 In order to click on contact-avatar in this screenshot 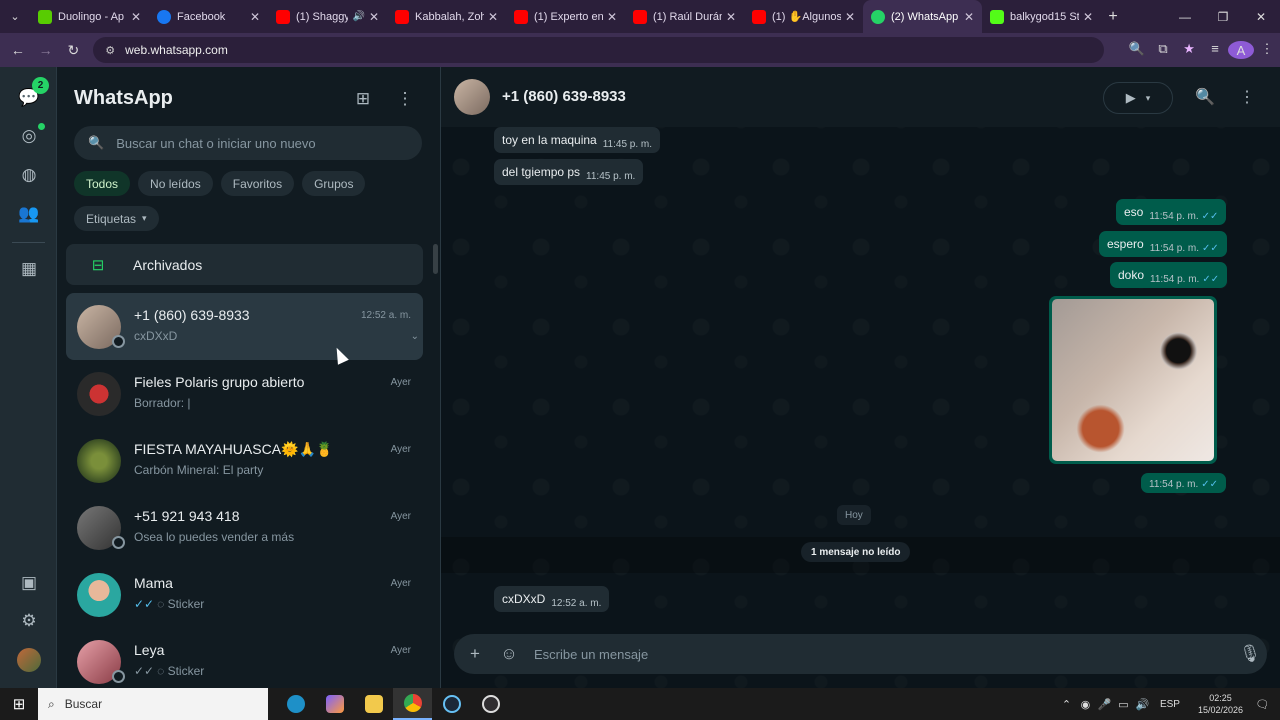, I will do `click(472, 97)`.